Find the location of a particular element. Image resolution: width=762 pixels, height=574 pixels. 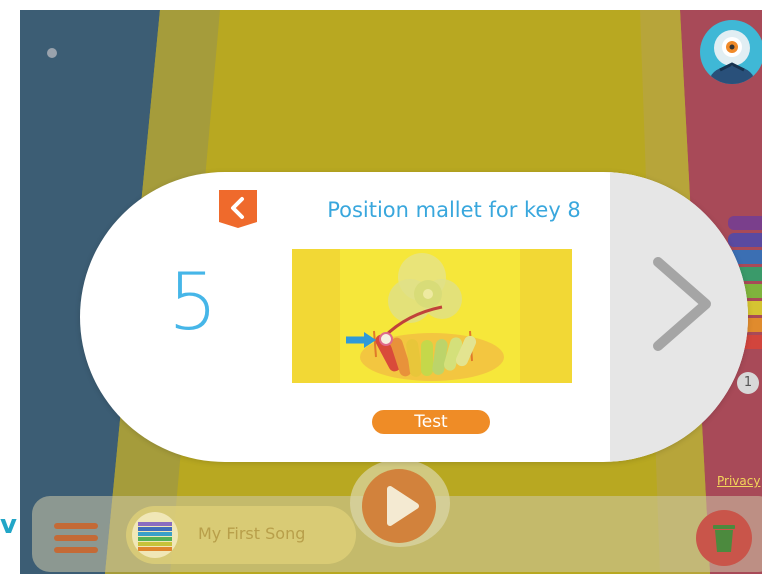

chevron-right-icon is located at coordinates (682, 304).